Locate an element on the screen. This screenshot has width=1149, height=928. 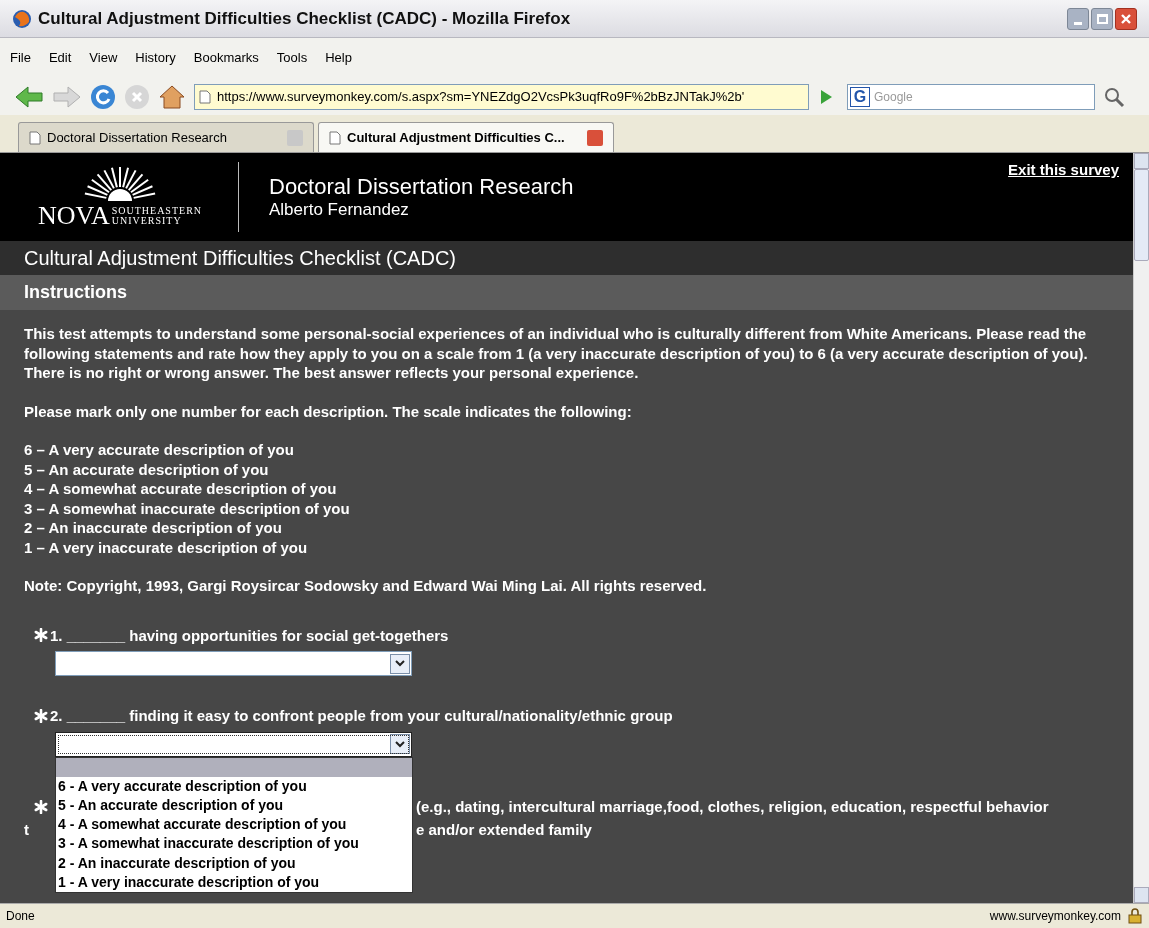
menu-item: Help is located at coordinates (338, 58).